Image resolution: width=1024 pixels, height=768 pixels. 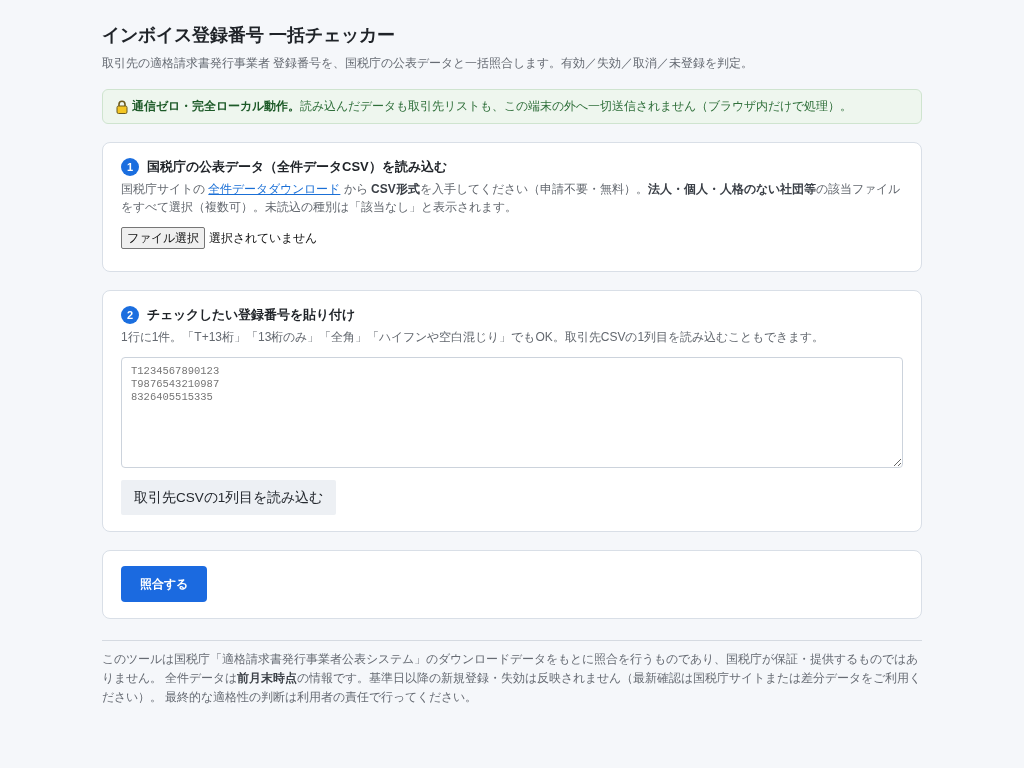 I want to click on step-description: 国税庁サイトの 全件データダウンロード から CSV形式を入手してください（申請不要・無料）。法人・個人・人格のない社団等の該当ファイルをすべて選択（複数可）。未読込の種別は「該当なし」と表示されます。, so click(x=511, y=198).